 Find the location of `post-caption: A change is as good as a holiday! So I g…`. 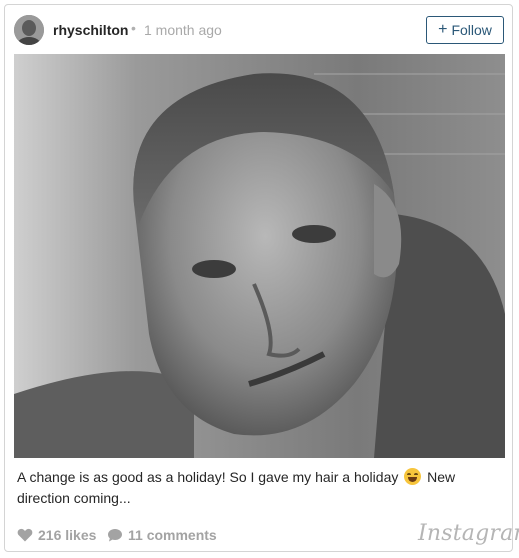

post-caption: A change is as good as a holiday! So I g… is located at coordinates (257, 488).